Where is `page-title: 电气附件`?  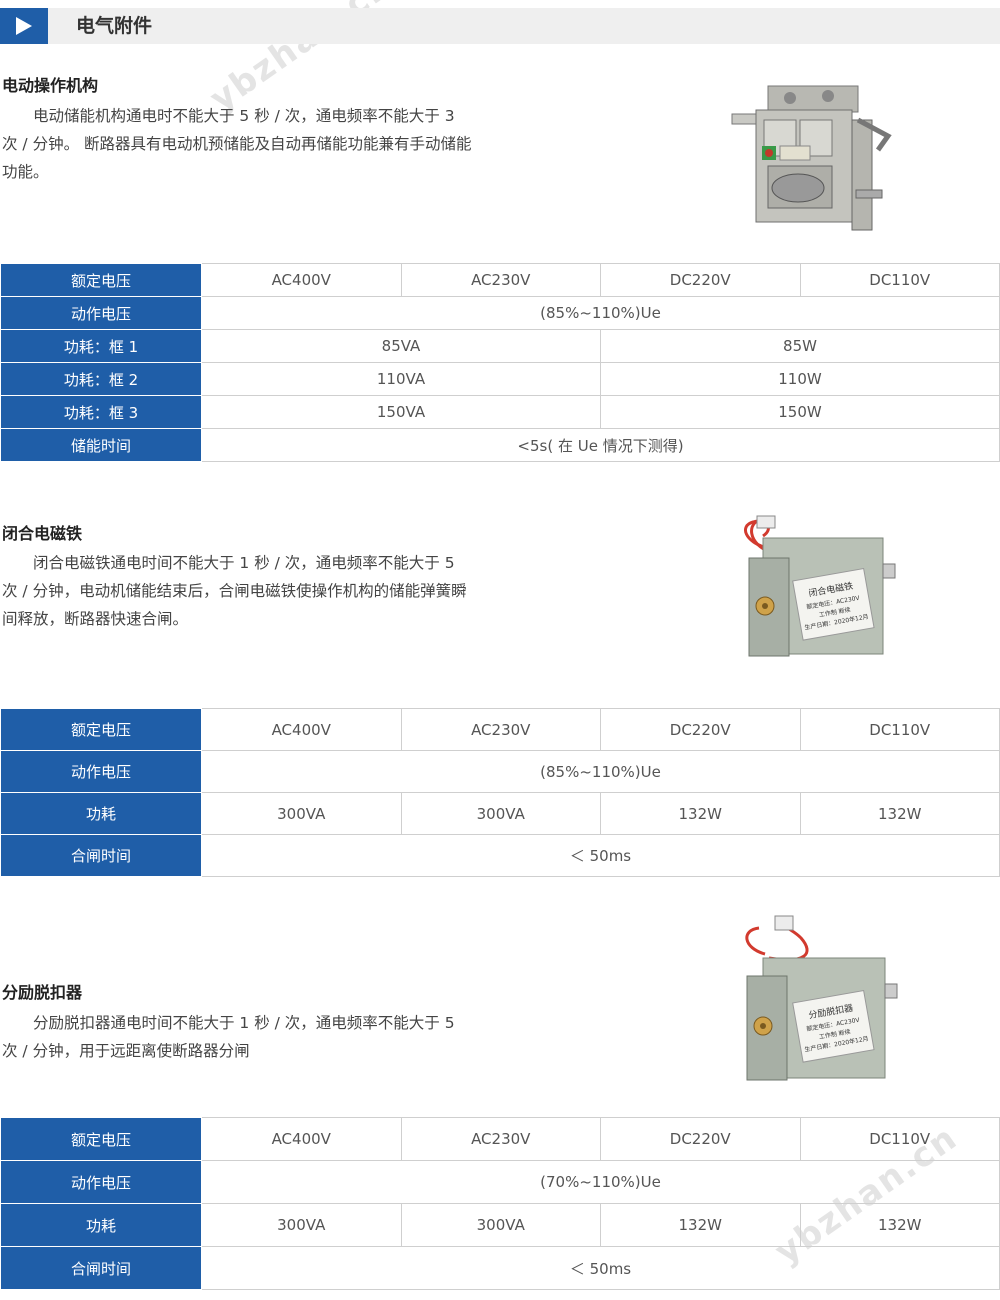
page-title: 电气附件 is located at coordinates (114, 26).